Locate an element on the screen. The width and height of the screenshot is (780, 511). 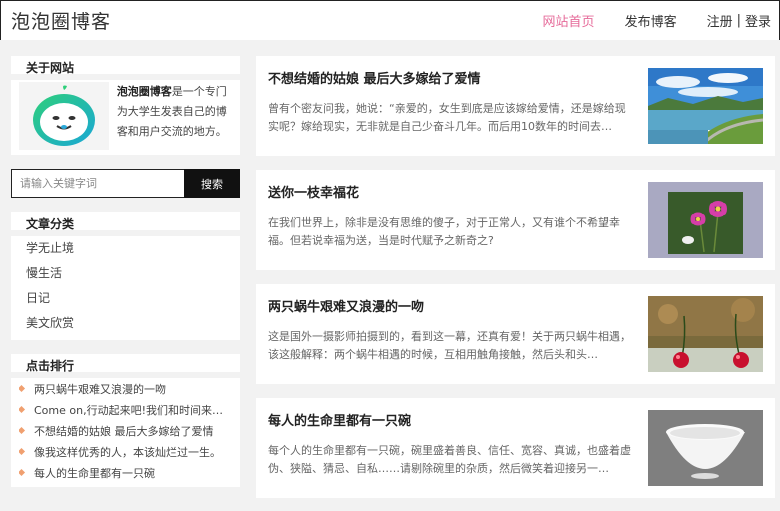
site-header: 泡泡圈博客 网站首页 发布博客 注册 | 登录 is located at coordinates (390, 20).